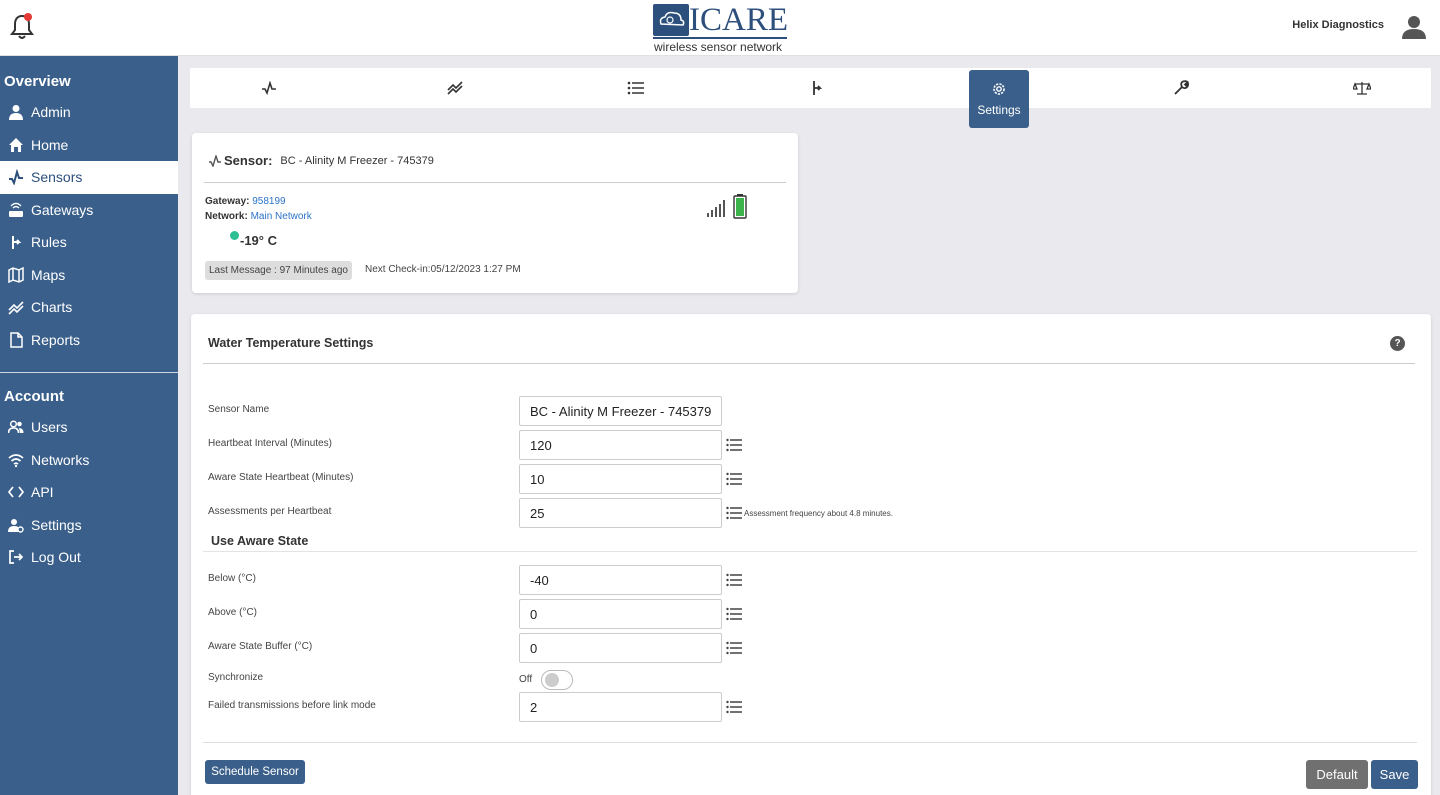 The height and width of the screenshot is (795, 1440). What do you see at coordinates (620, 479) in the screenshot?
I see `aware-heartbeat-input` at bounding box center [620, 479].